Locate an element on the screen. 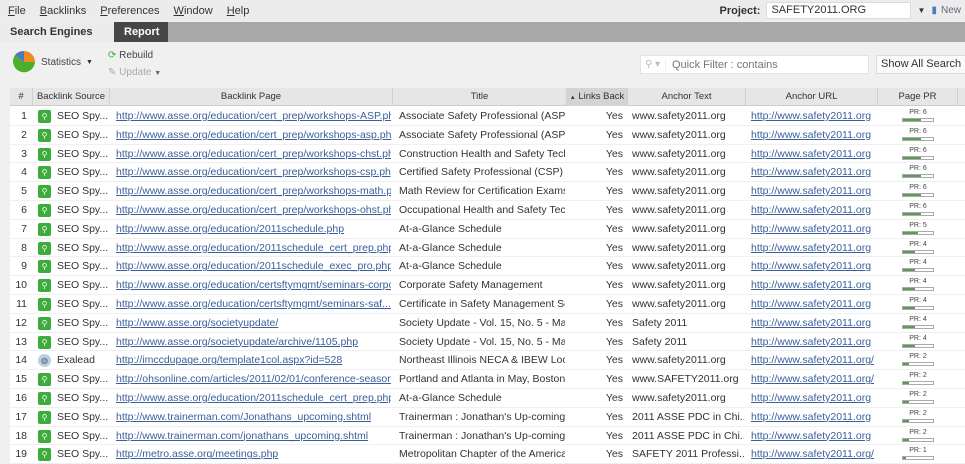 The image size is (965, 464). tab-search-engines-data: Search Engines Data is located at coordinates (57, 40).